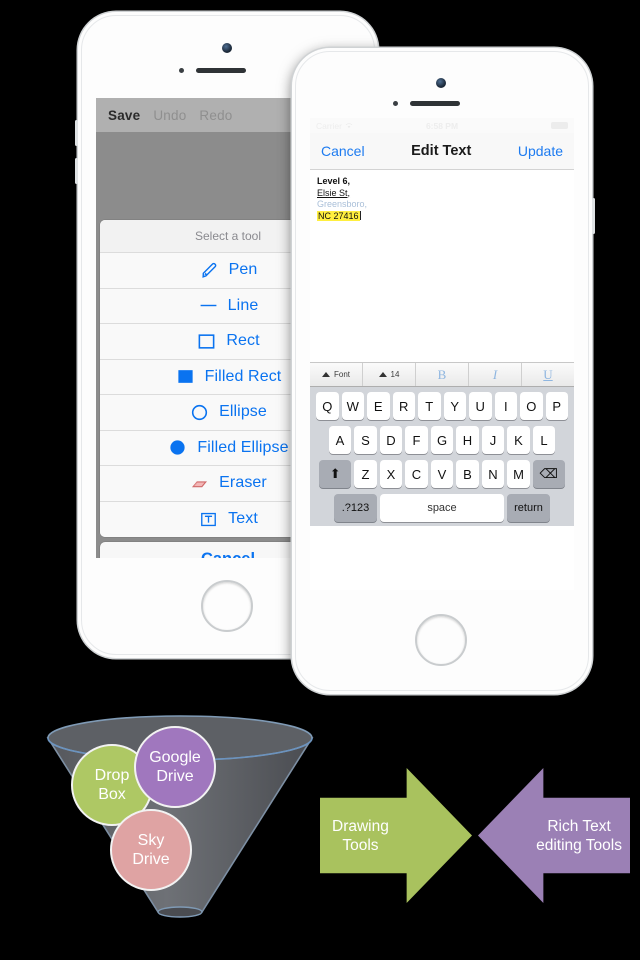 Image resolution: width=640 pixels, height=960 pixels. I want to click on italic-button: I, so click(495, 374).